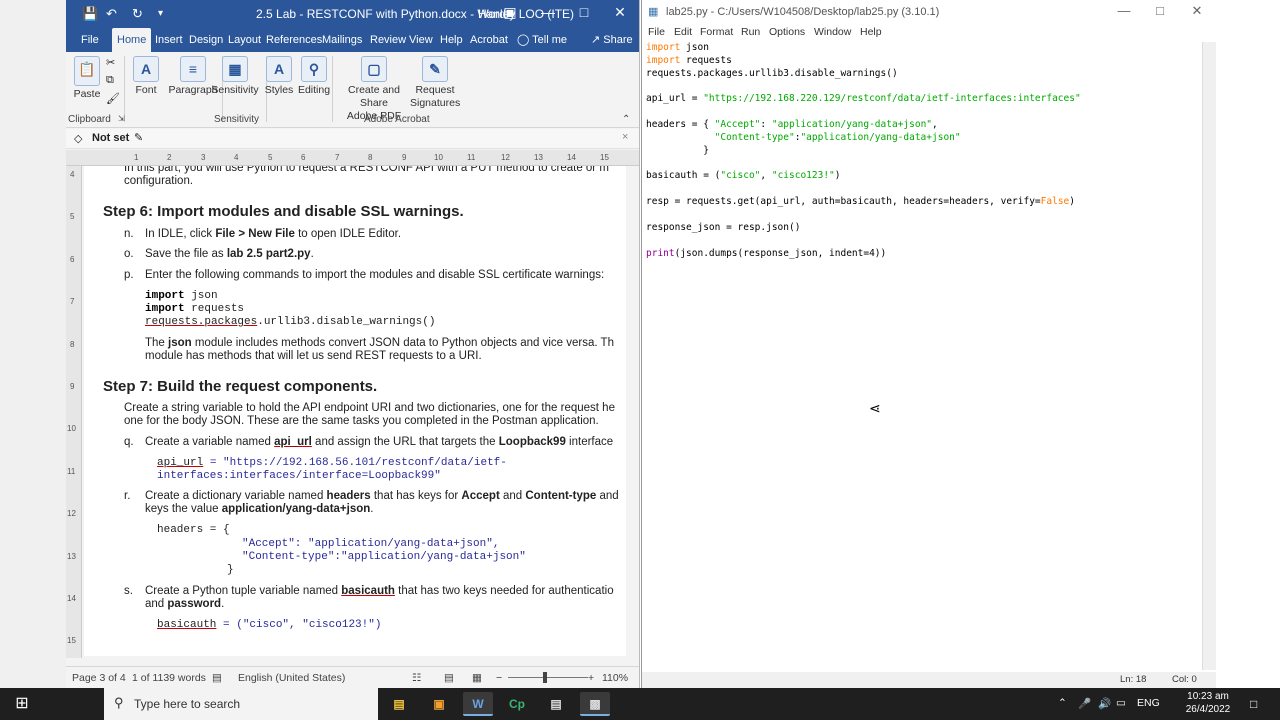 The height and width of the screenshot is (720, 1280). I want to click on paste-label: Paste, so click(87, 94).